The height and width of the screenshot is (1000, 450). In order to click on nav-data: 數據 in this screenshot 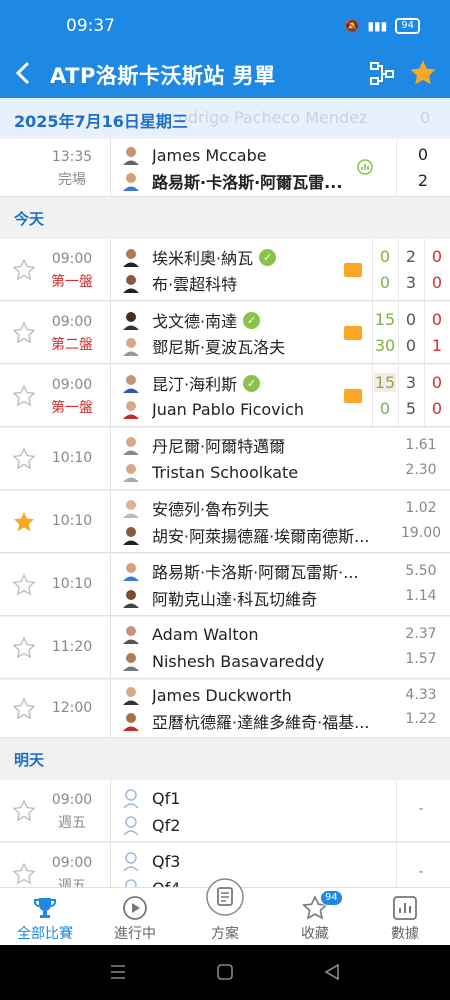, I will do `click(405, 916)`.